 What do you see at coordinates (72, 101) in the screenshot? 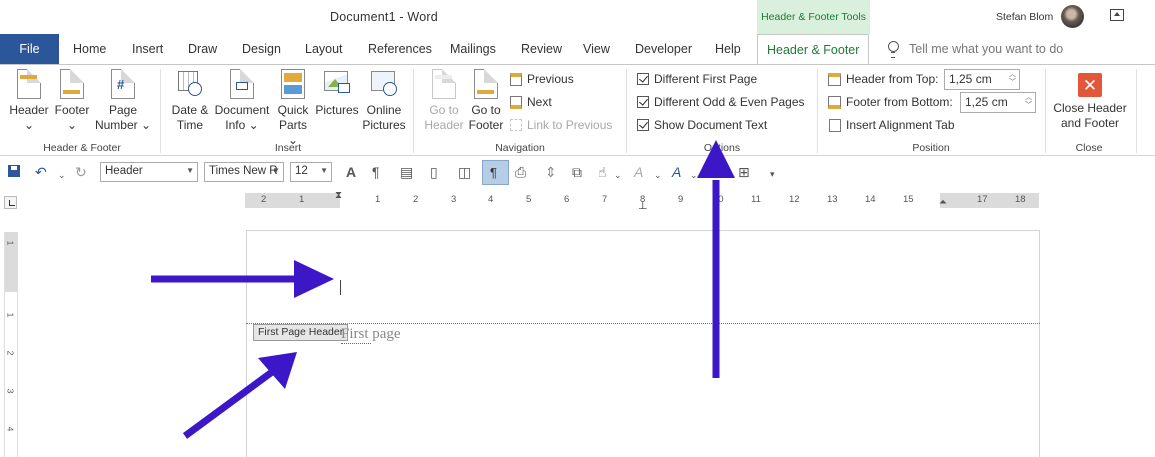
I see `footer-button: Footer ⌄` at bounding box center [72, 101].